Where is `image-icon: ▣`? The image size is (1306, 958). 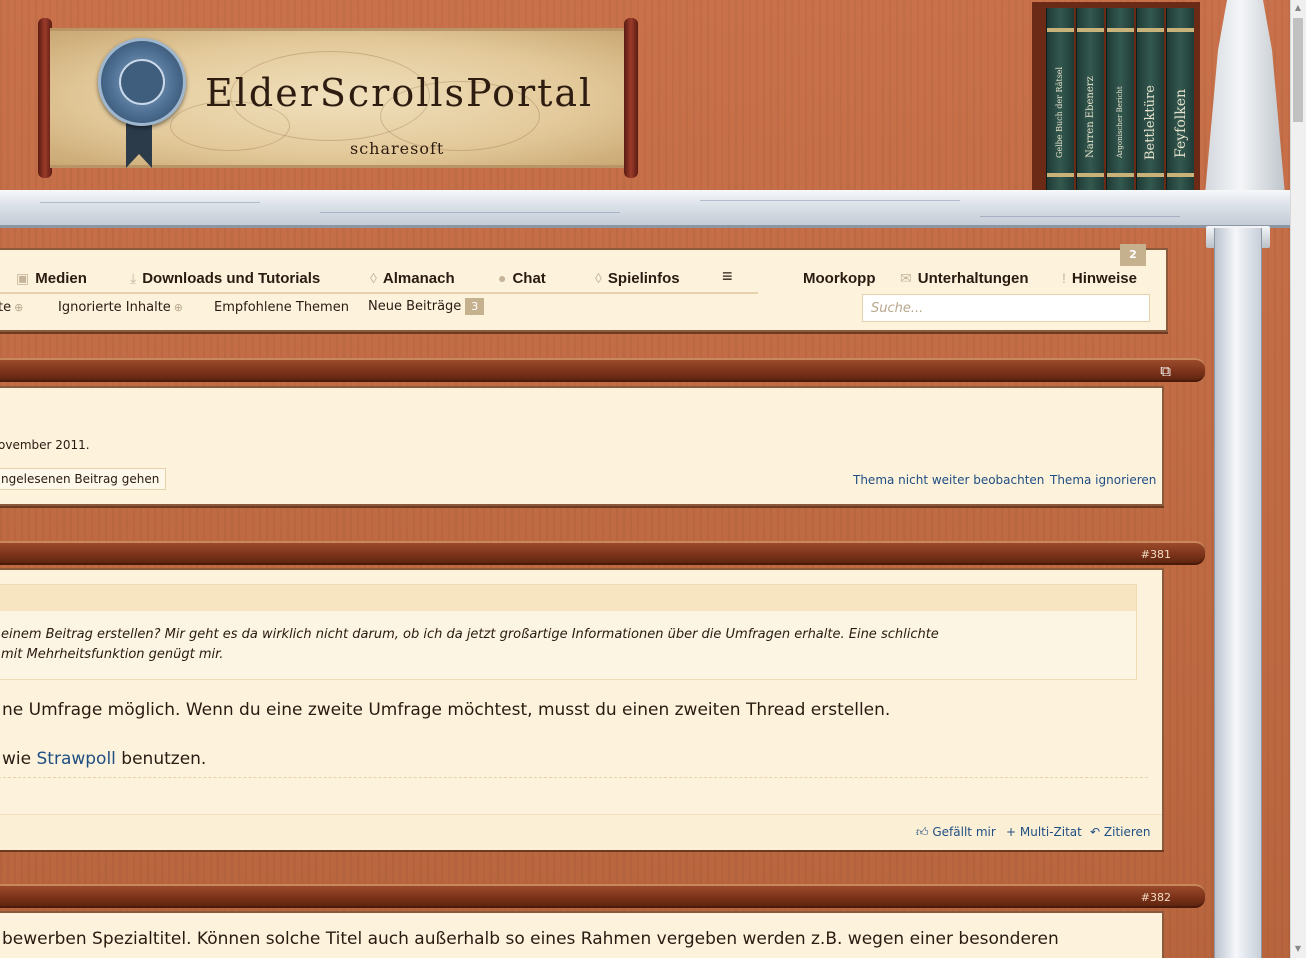 image-icon: ▣ is located at coordinates (23, 278).